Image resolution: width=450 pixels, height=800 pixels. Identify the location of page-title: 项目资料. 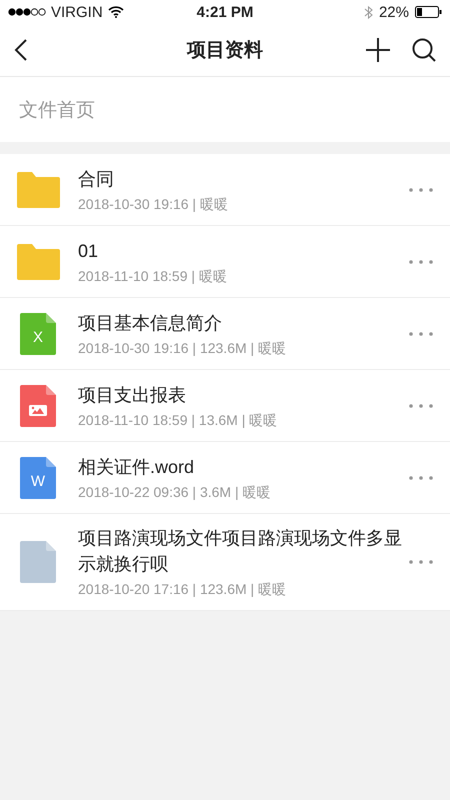
(225, 51).